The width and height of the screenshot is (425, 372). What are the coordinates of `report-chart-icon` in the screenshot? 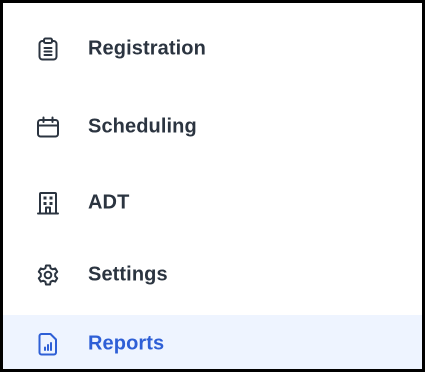 It's located at (48, 344).